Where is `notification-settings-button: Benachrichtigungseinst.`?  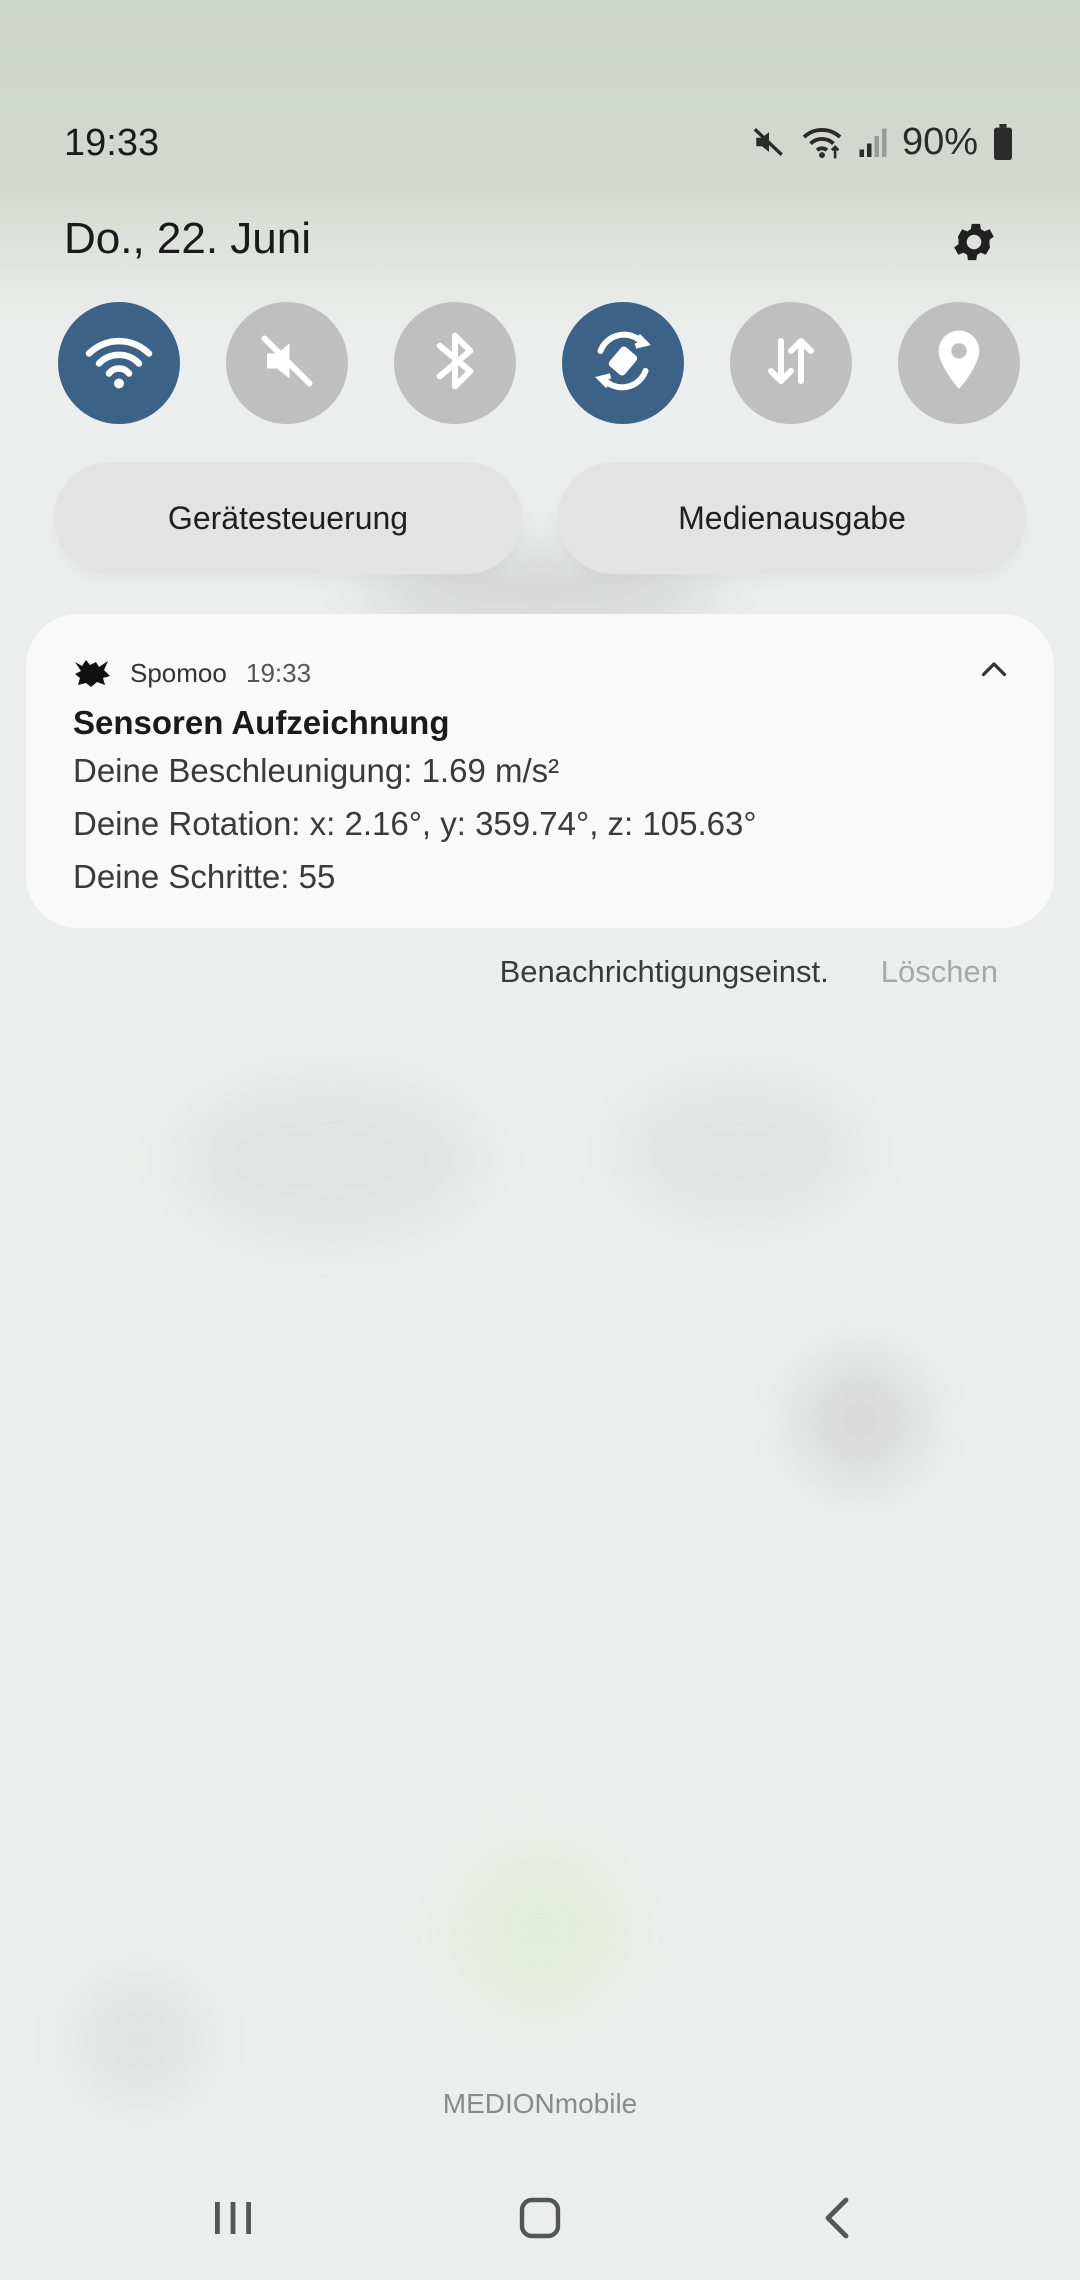 notification-settings-button: Benachrichtigungseinst. is located at coordinates (664, 972).